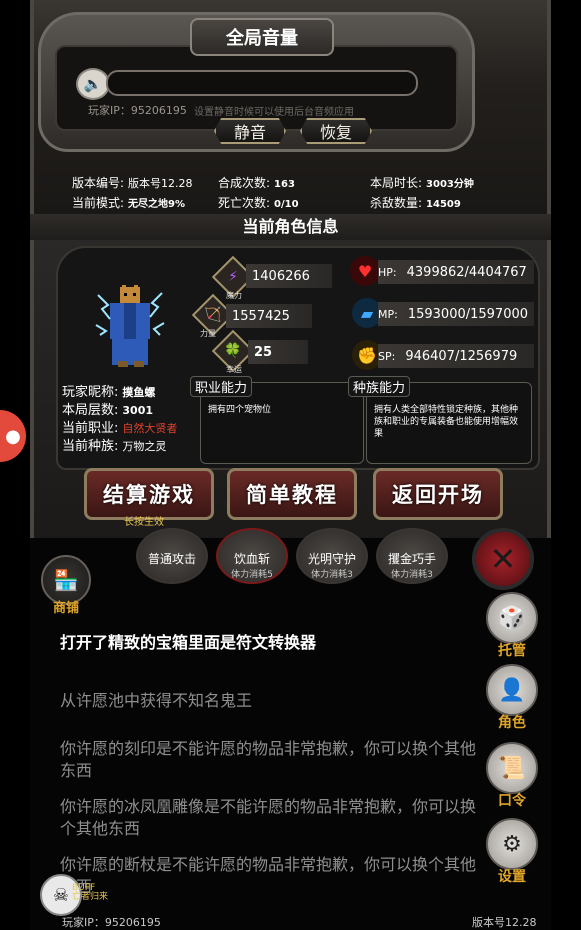 This screenshot has width=581, height=930. I want to click on magic-label: 魔力, so click(234, 295).